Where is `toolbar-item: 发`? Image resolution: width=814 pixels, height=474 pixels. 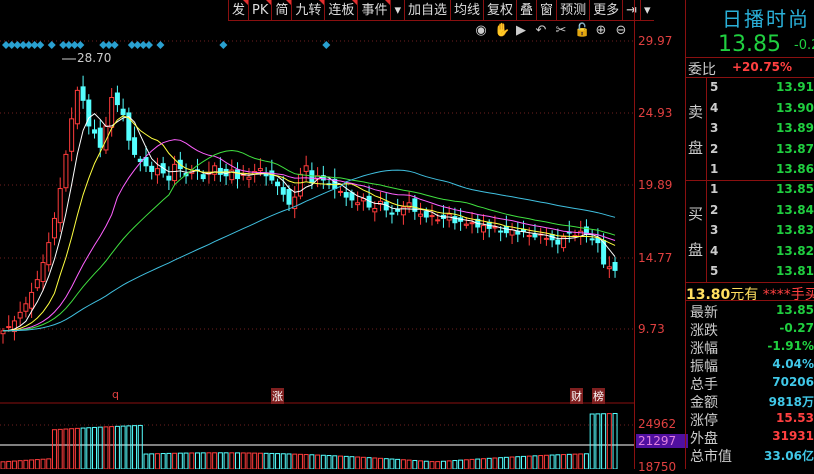 toolbar-item: 发 is located at coordinates (238, 10).